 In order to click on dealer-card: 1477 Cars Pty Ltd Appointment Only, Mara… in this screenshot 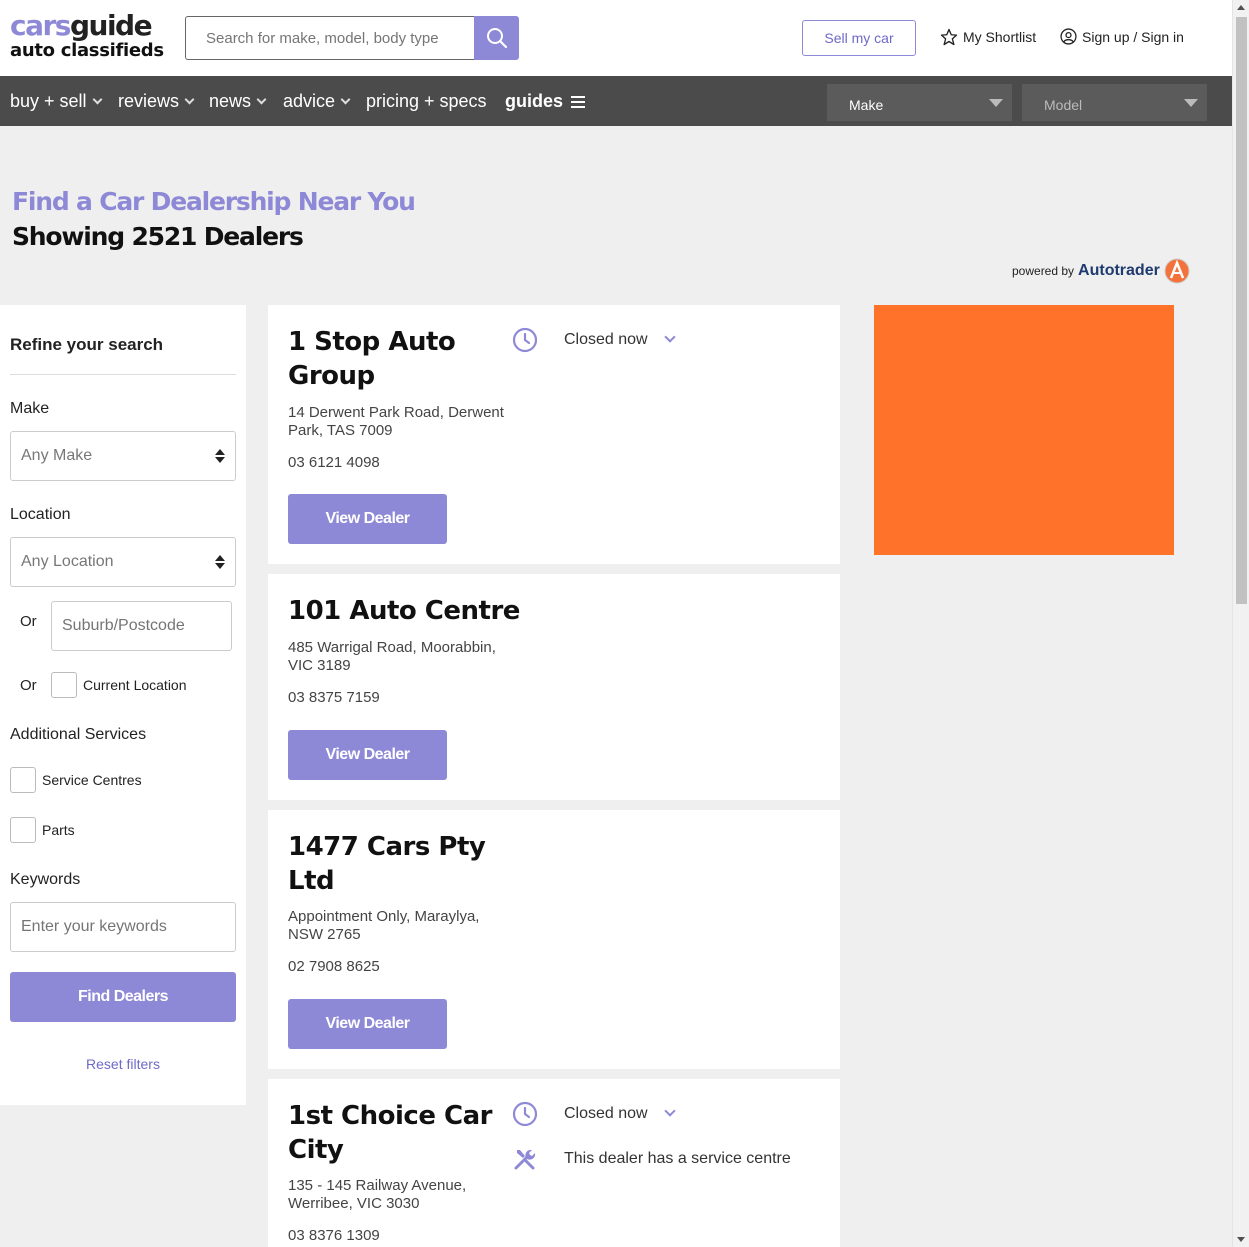, I will do `click(554, 939)`.